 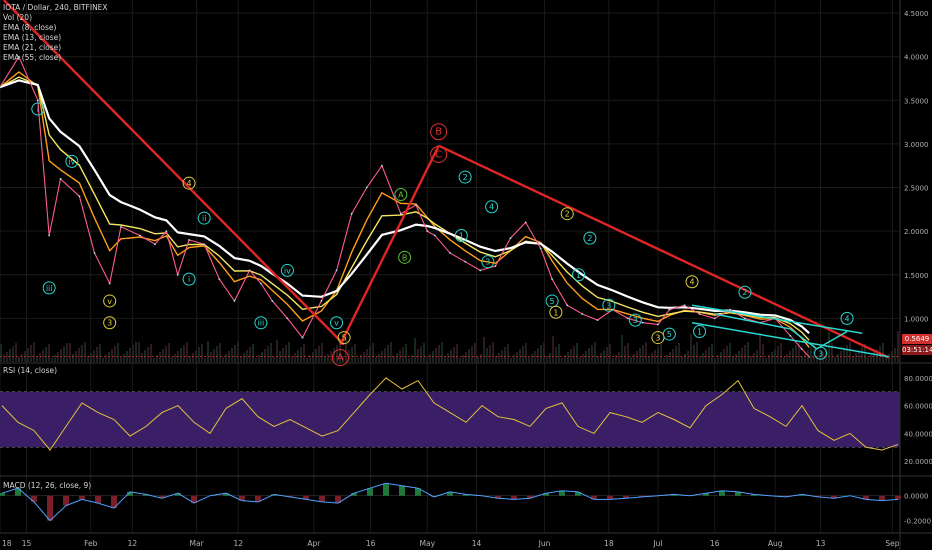 I want to click on macd-label: MACD (12, 26, close, 9), so click(x=47, y=485).